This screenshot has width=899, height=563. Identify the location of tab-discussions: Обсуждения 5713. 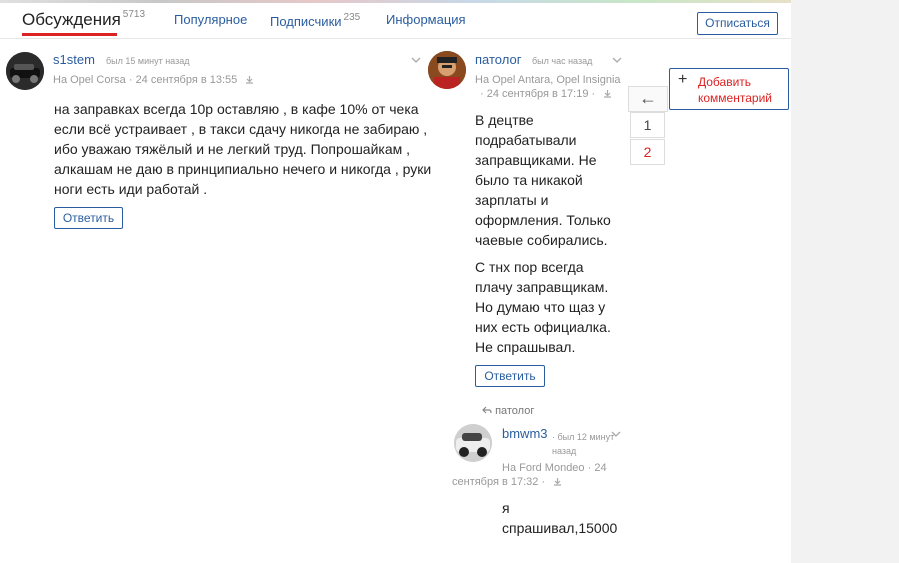
(83, 19).